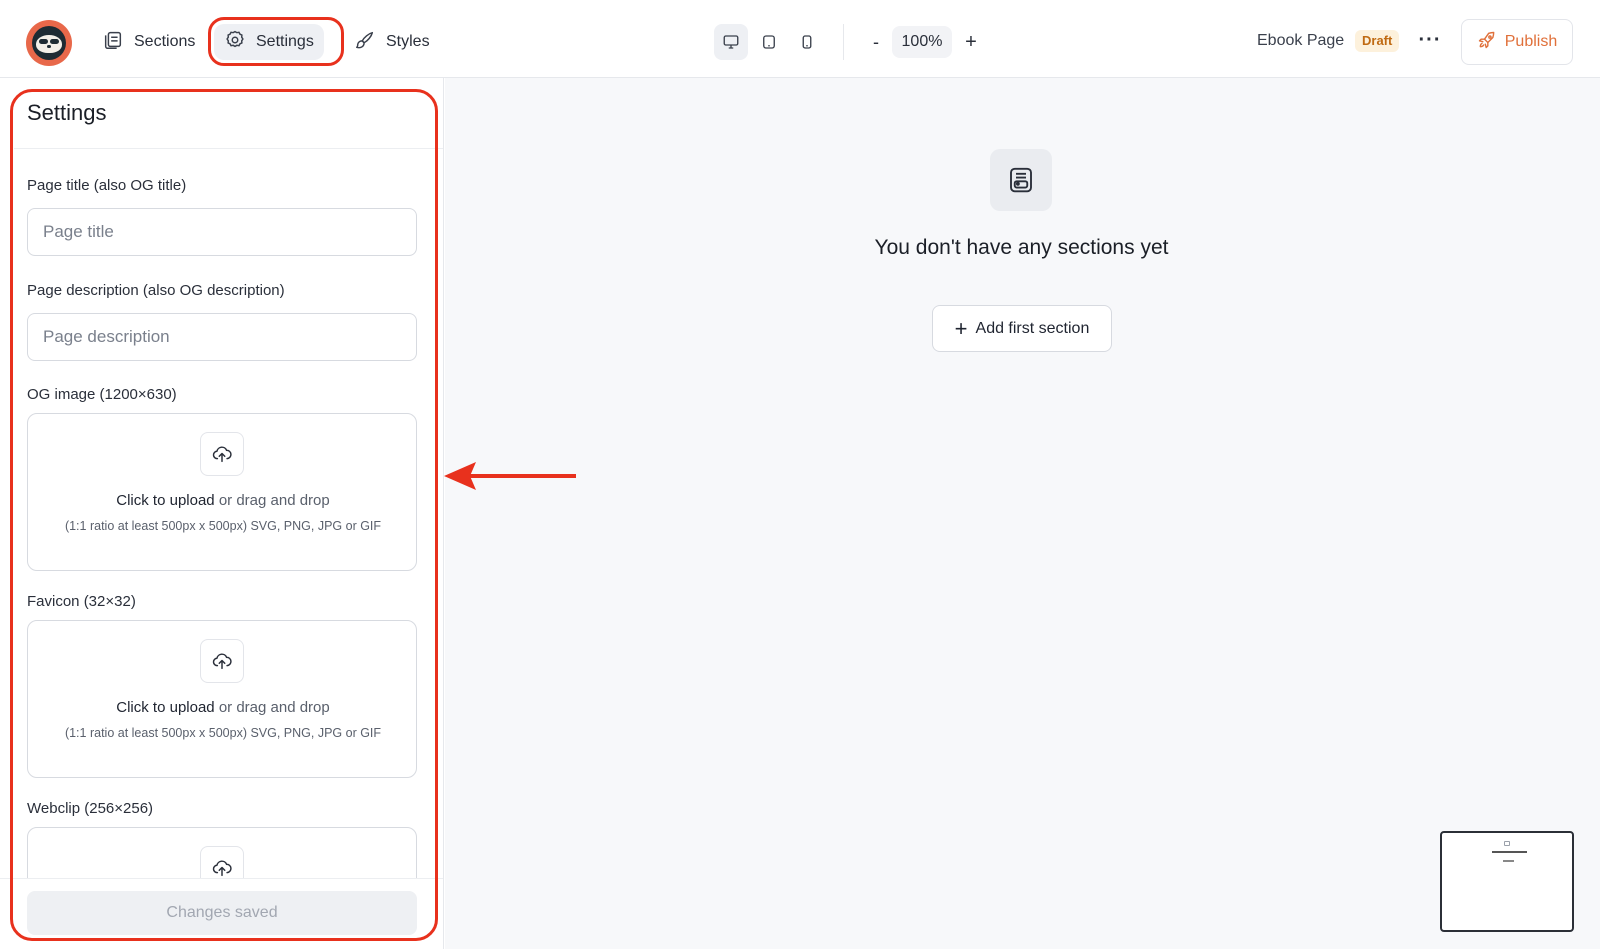 The width and height of the screenshot is (1600, 949). Describe the element at coordinates (102, 394) in the screenshot. I see `og-image-label: OG image (1200×630)` at that location.